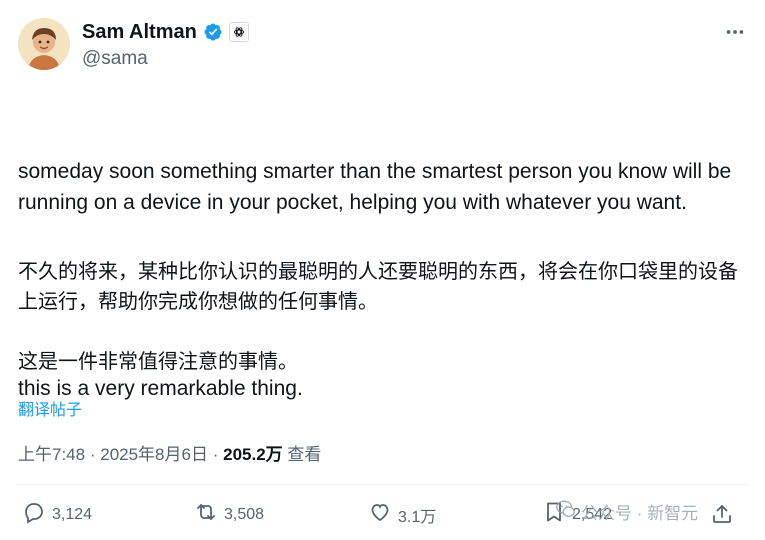  I want to click on divider, so click(382, 484).